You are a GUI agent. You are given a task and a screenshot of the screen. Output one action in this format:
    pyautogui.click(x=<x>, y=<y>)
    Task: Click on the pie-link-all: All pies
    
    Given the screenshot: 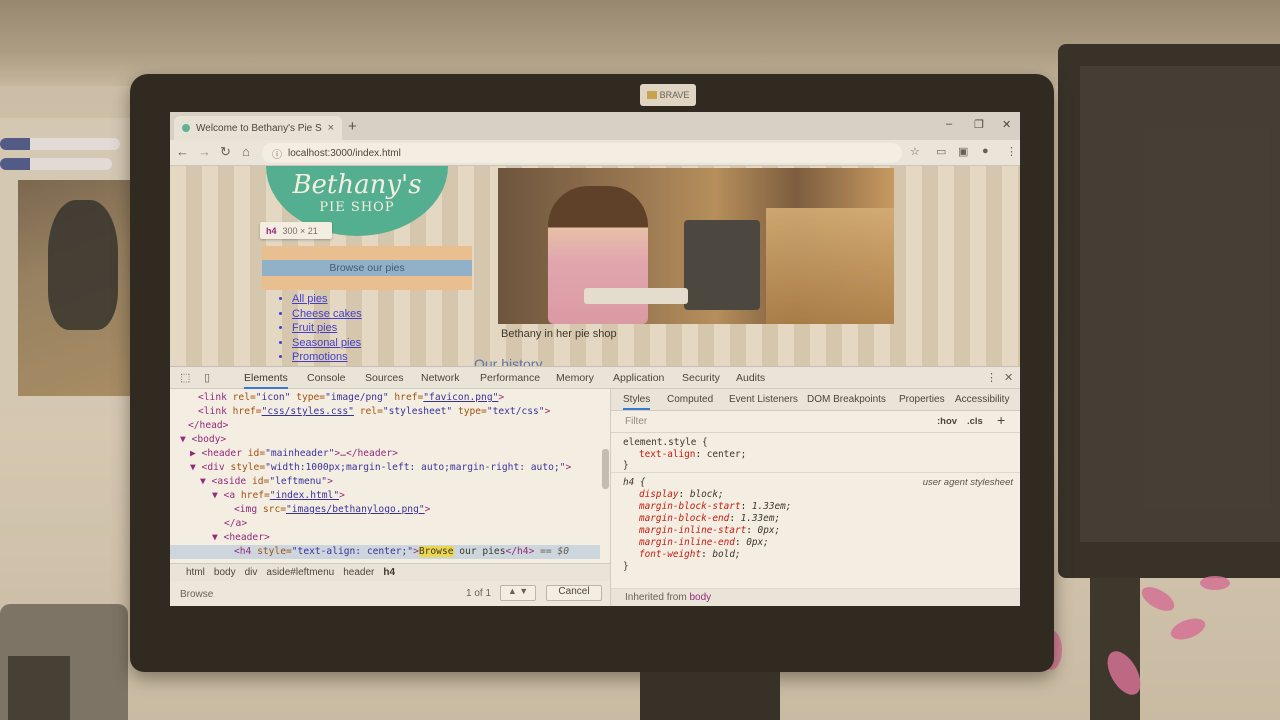 What is the action you would take?
    pyautogui.click(x=327, y=299)
    